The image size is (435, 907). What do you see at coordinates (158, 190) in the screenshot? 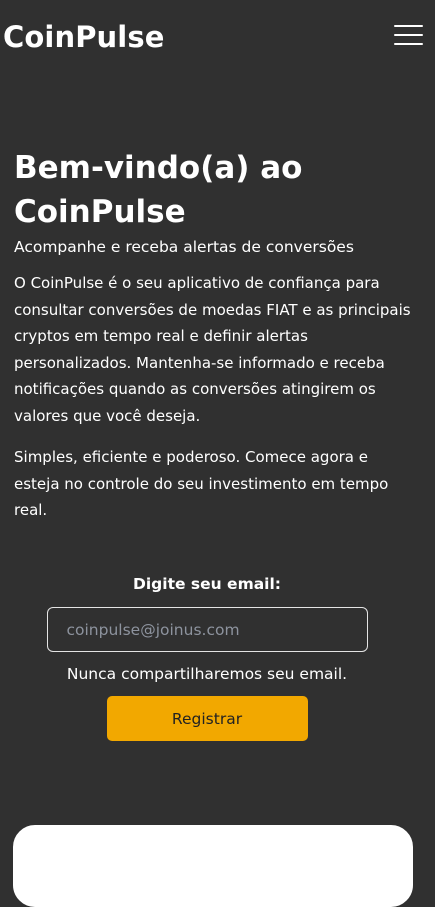
I see `hero-title: Bem-vindo(a) ao CoinPulse` at bounding box center [158, 190].